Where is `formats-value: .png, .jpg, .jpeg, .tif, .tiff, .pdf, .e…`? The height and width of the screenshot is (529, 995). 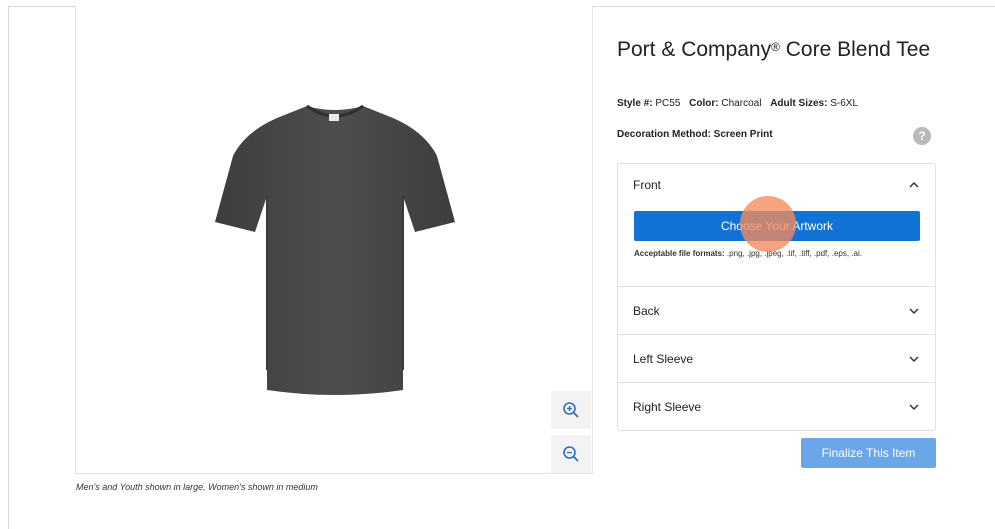
formats-value: .png, .jpg, .jpeg, .tif, .tiff, .pdf, .e… is located at coordinates (793, 253).